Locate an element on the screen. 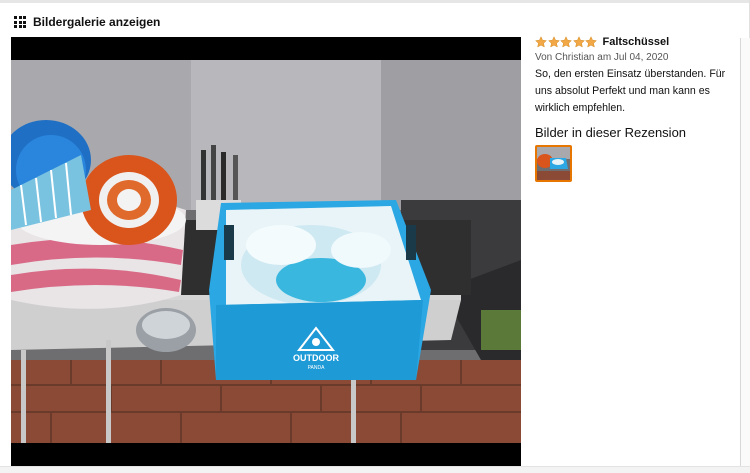  thumbnail-image is located at coordinates (553, 163).